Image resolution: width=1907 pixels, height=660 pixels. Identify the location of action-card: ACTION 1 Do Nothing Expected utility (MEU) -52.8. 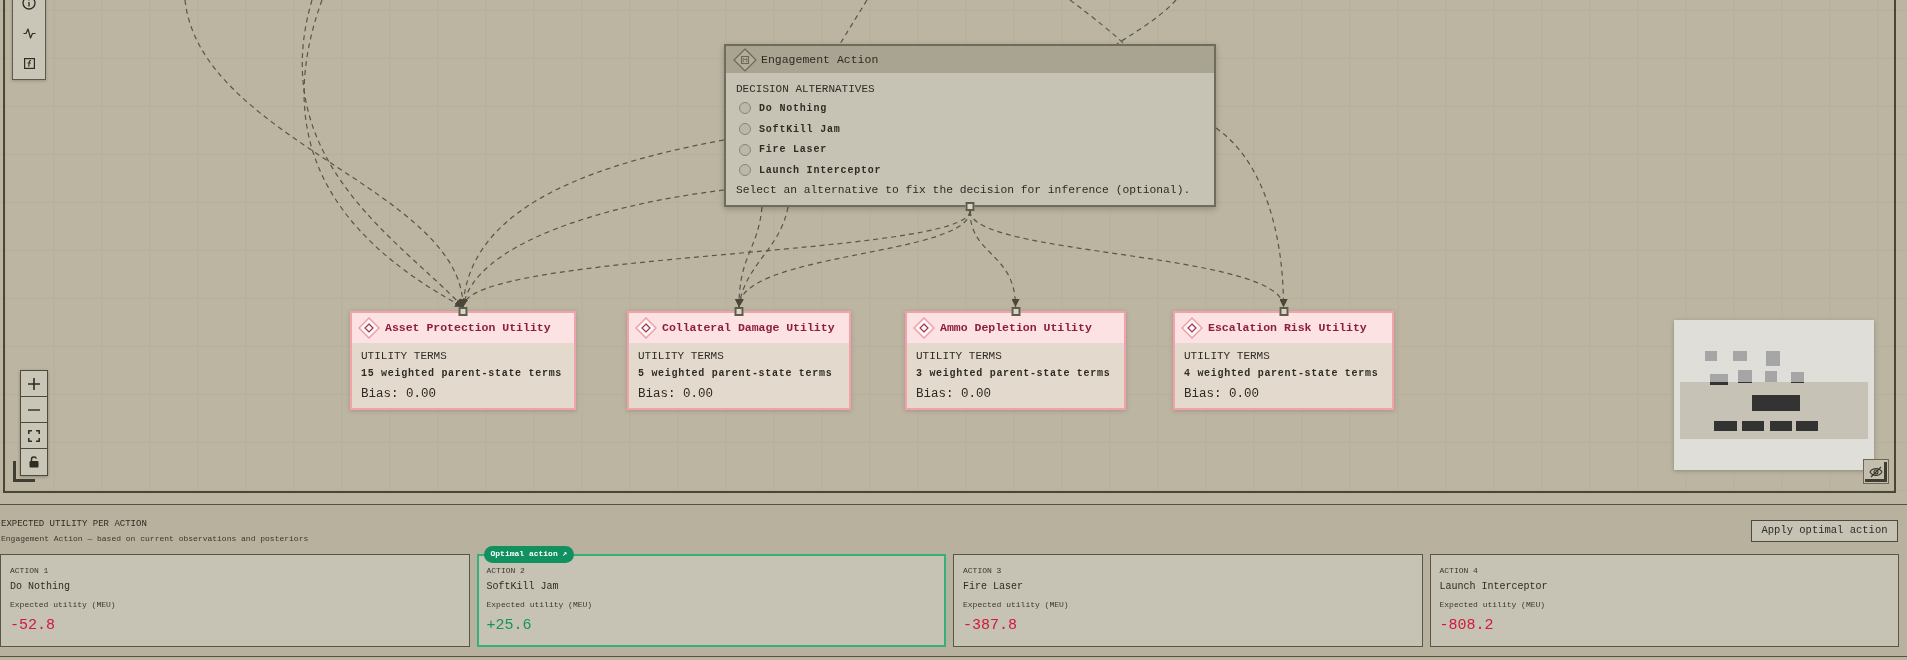
(235, 600).